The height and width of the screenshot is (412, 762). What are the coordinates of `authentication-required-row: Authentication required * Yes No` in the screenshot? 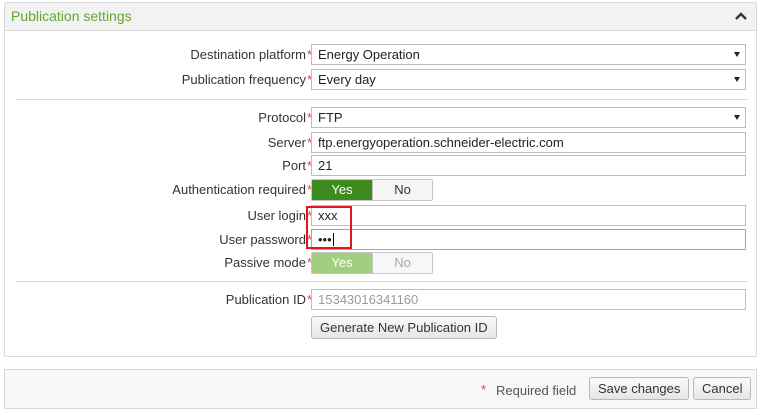 It's located at (380, 190).